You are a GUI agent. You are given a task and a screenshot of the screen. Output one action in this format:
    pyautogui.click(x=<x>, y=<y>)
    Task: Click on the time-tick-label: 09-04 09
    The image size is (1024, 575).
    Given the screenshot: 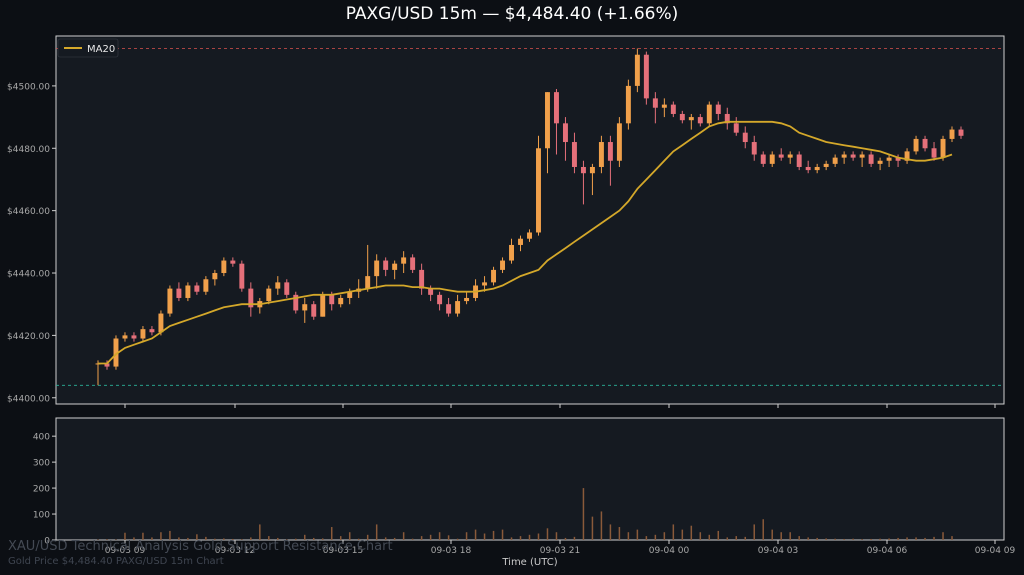 What is the action you would take?
    pyautogui.click(x=995, y=551)
    